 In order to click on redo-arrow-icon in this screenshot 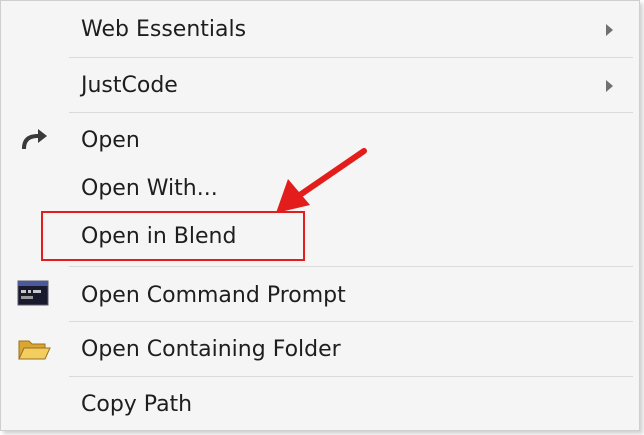, I will do `click(33, 141)`.